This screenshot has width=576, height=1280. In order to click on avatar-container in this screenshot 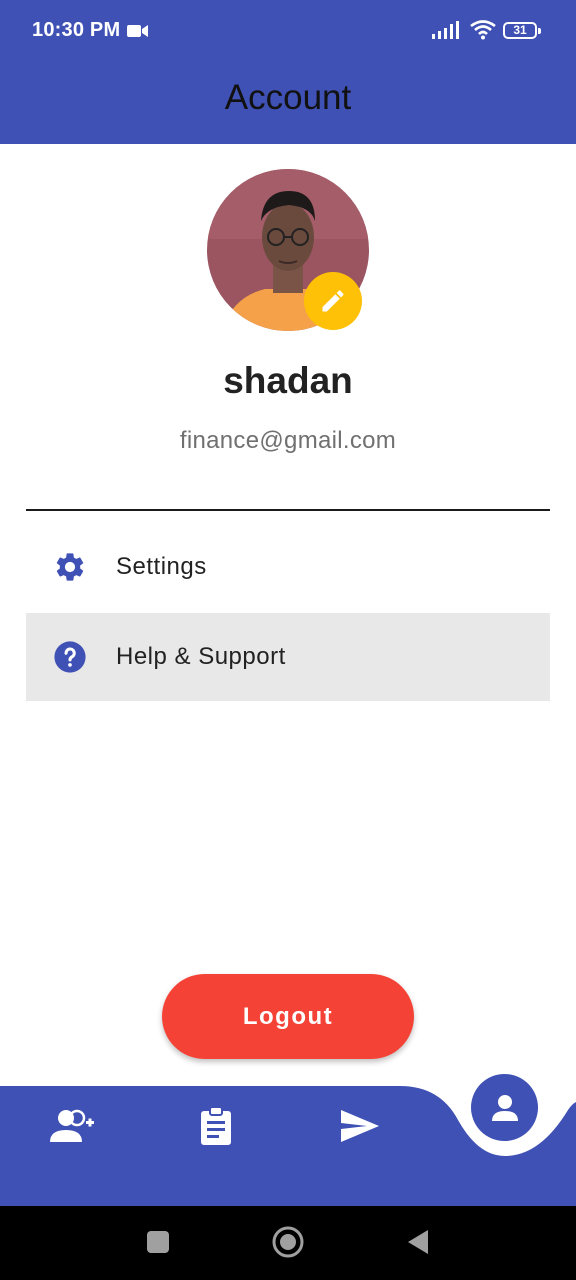, I will do `click(288, 250)`.